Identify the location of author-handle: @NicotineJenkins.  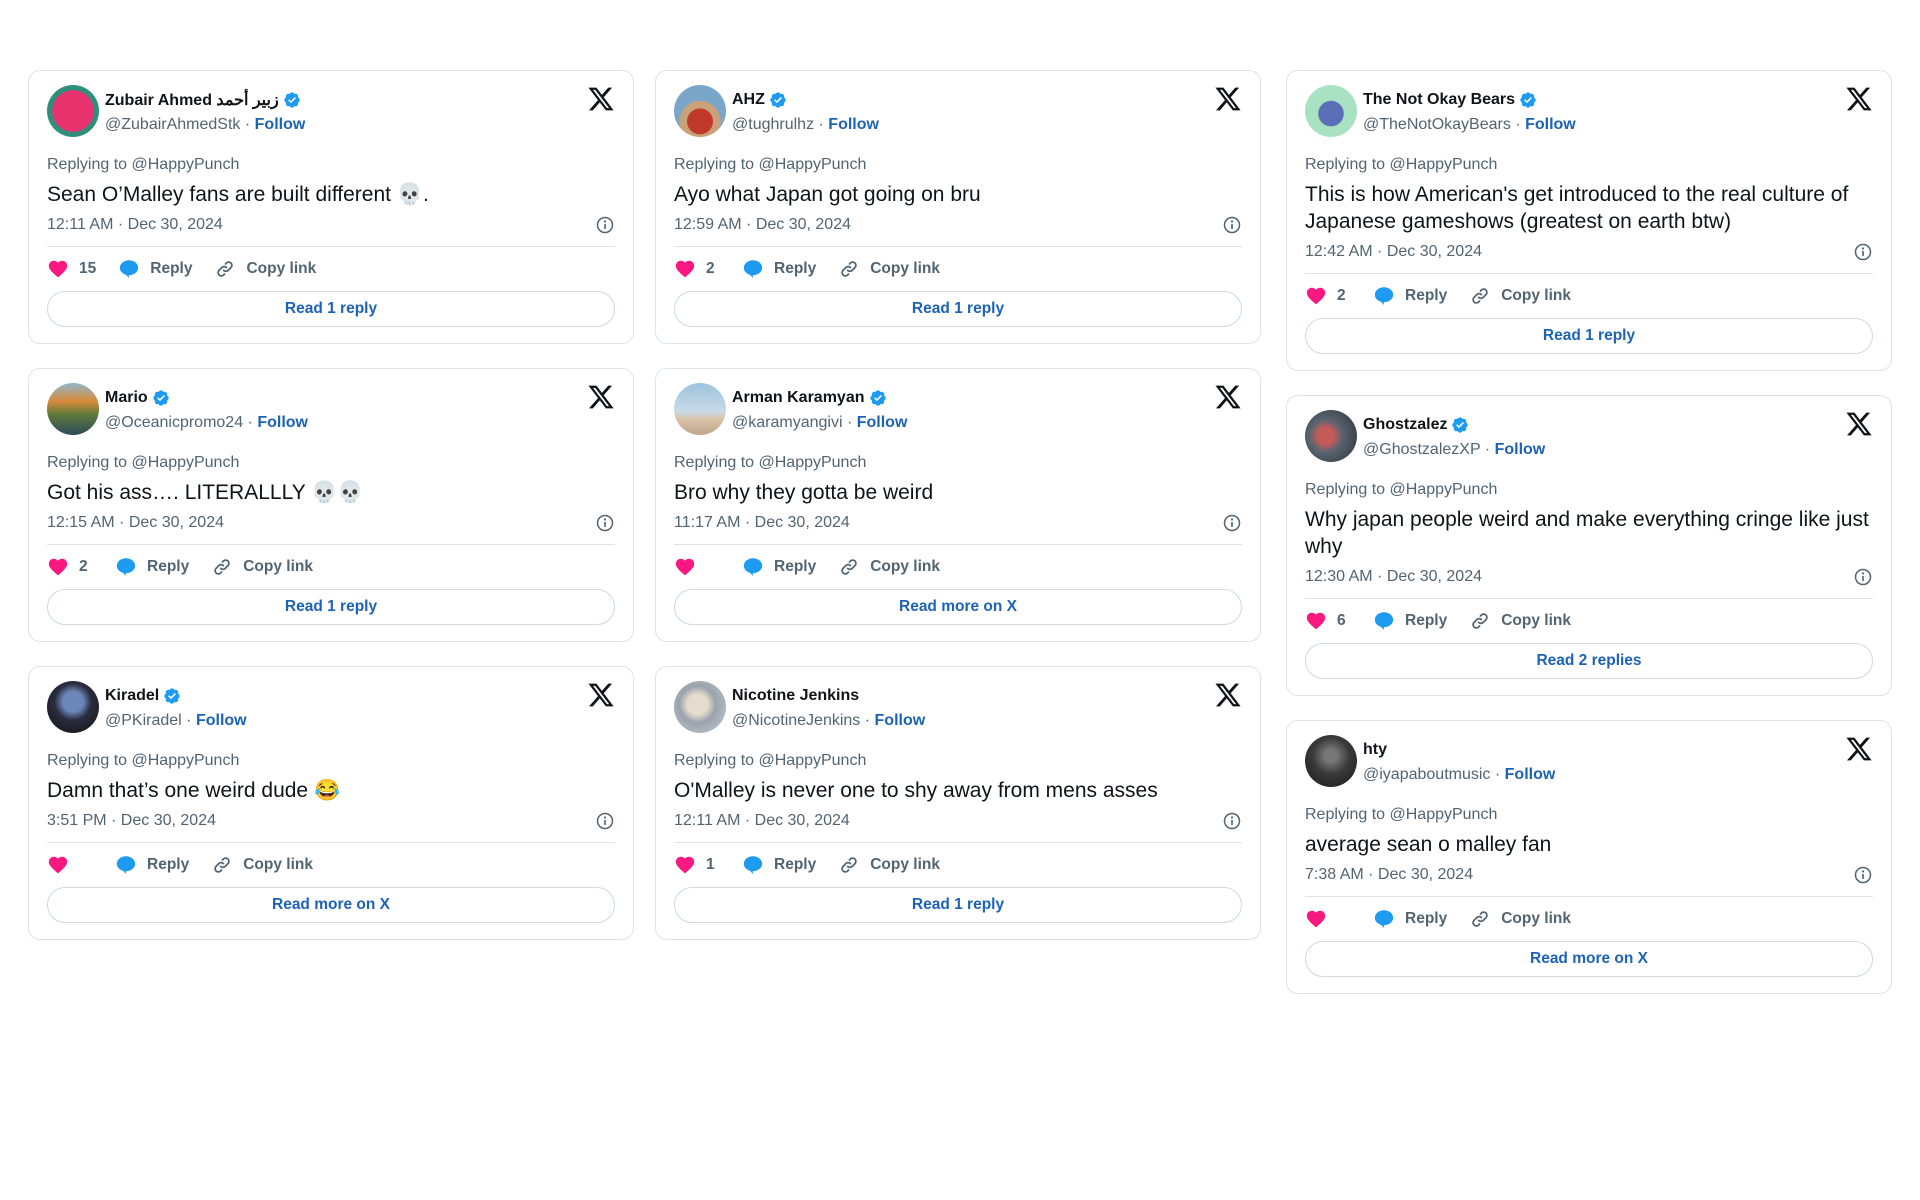
(796, 720).